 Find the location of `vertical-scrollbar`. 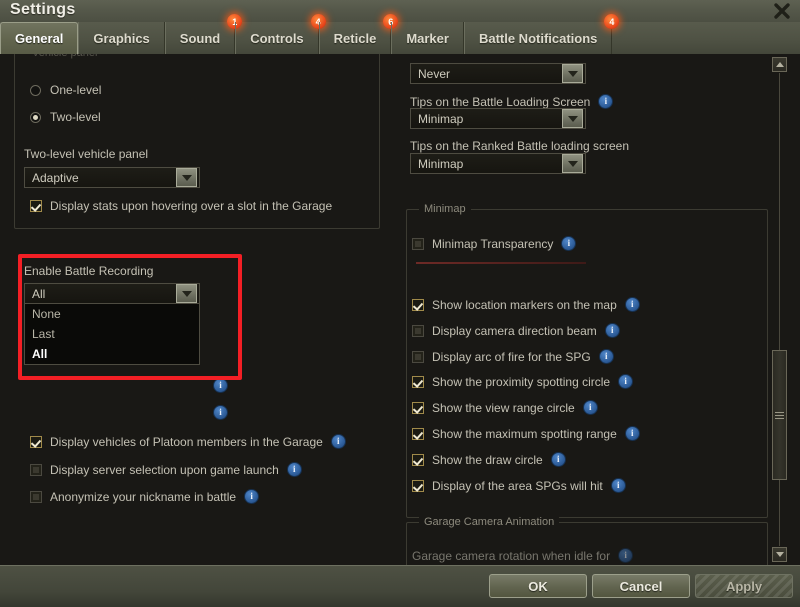

vertical-scrollbar is located at coordinates (779, 309).